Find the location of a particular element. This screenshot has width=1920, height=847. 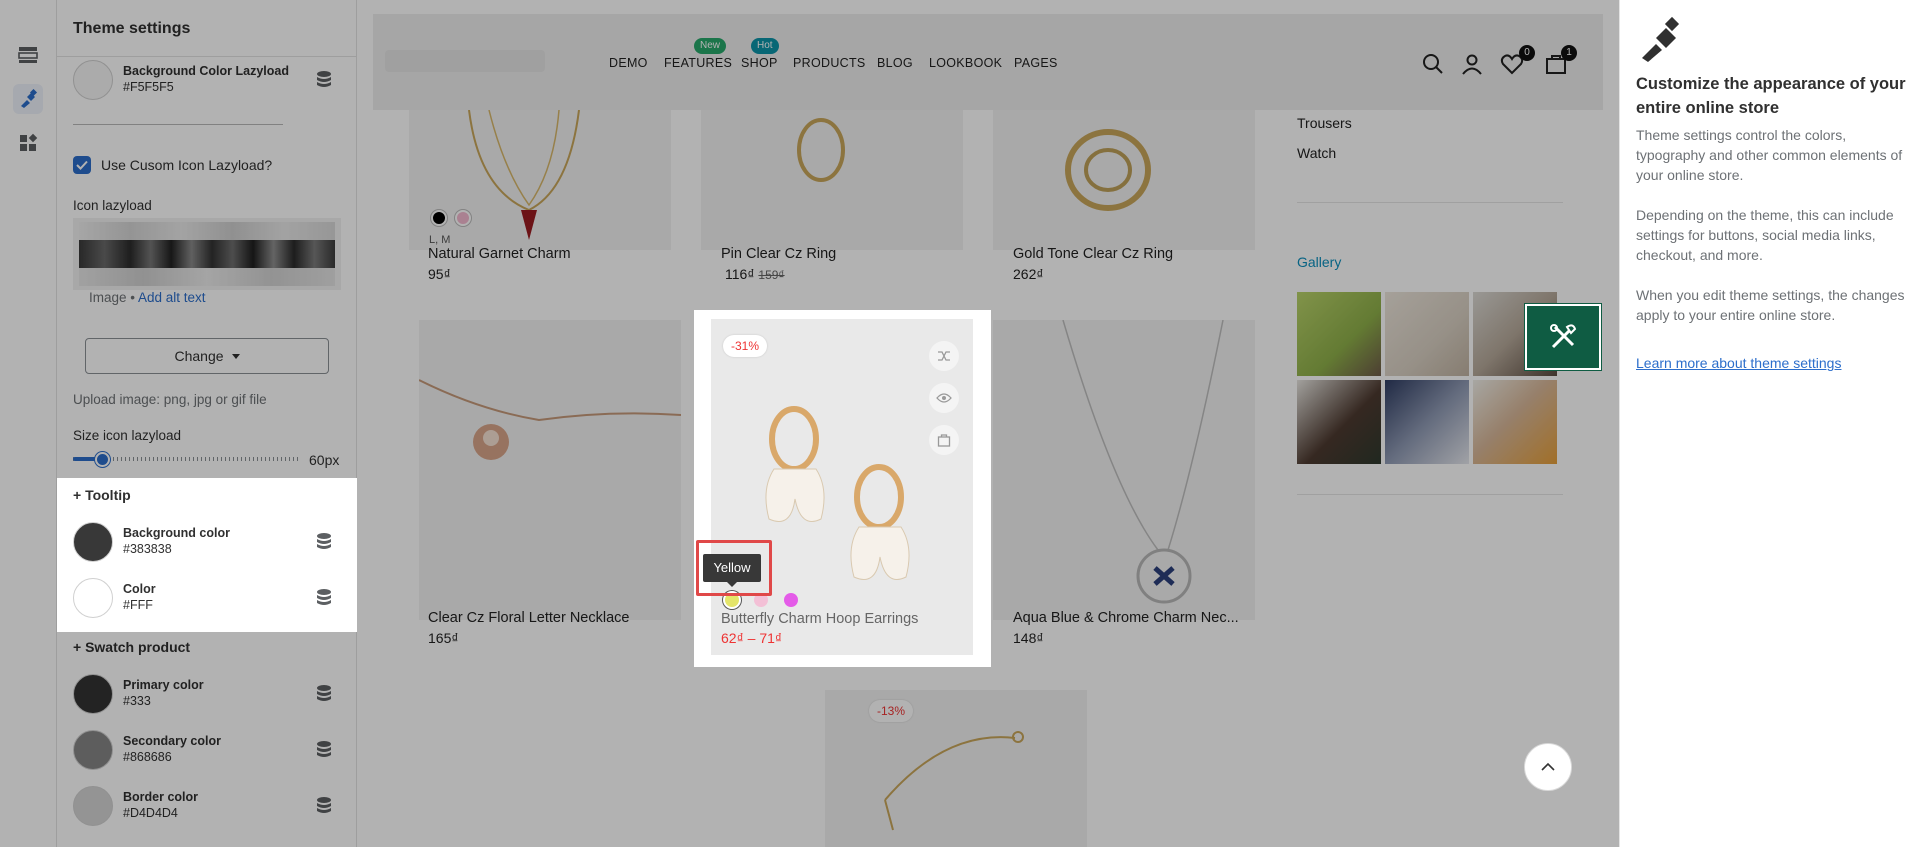

setting-value: #383838 is located at coordinates (147, 549).